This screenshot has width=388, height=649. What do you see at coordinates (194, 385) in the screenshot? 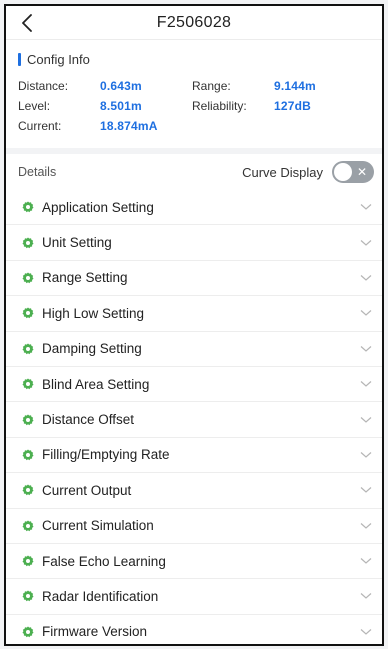
I see `menu-item-blind-area-setting: Blind Area Setting` at bounding box center [194, 385].